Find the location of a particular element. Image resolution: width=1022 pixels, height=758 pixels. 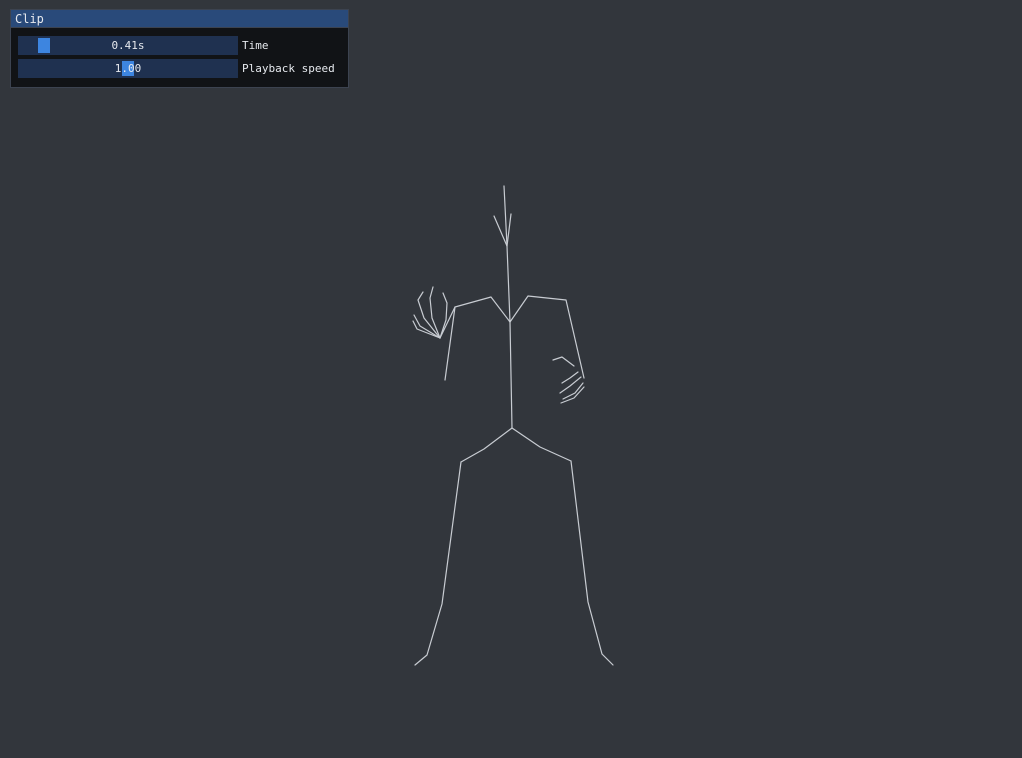

head-right-bone is located at coordinates (509, 230).